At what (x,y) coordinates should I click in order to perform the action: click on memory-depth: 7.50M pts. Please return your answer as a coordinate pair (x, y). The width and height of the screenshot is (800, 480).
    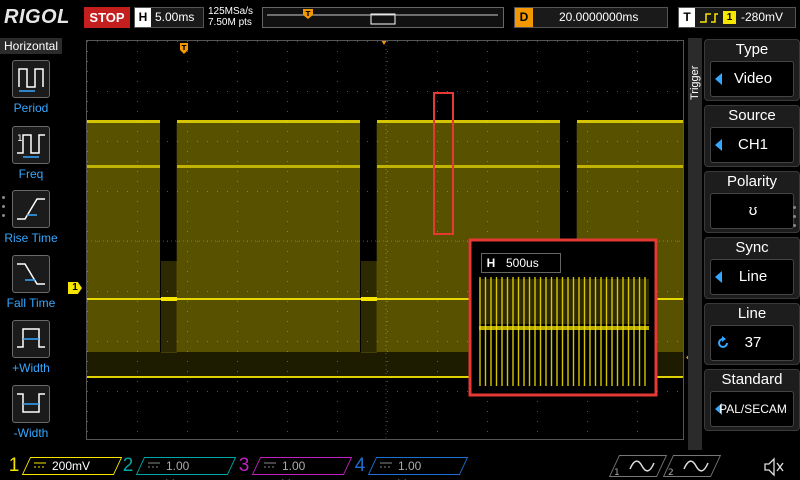
    Looking at the image, I should click on (230, 22).